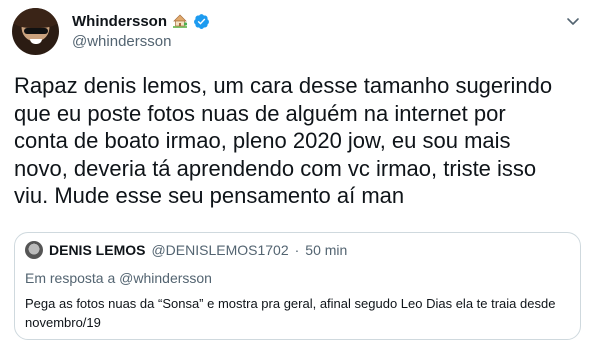 This screenshot has width=595, height=349. I want to click on quoted-tweet-header: DENIS LEMOS @DENISLEMOS1702 · 50 min, so click(186, 250).